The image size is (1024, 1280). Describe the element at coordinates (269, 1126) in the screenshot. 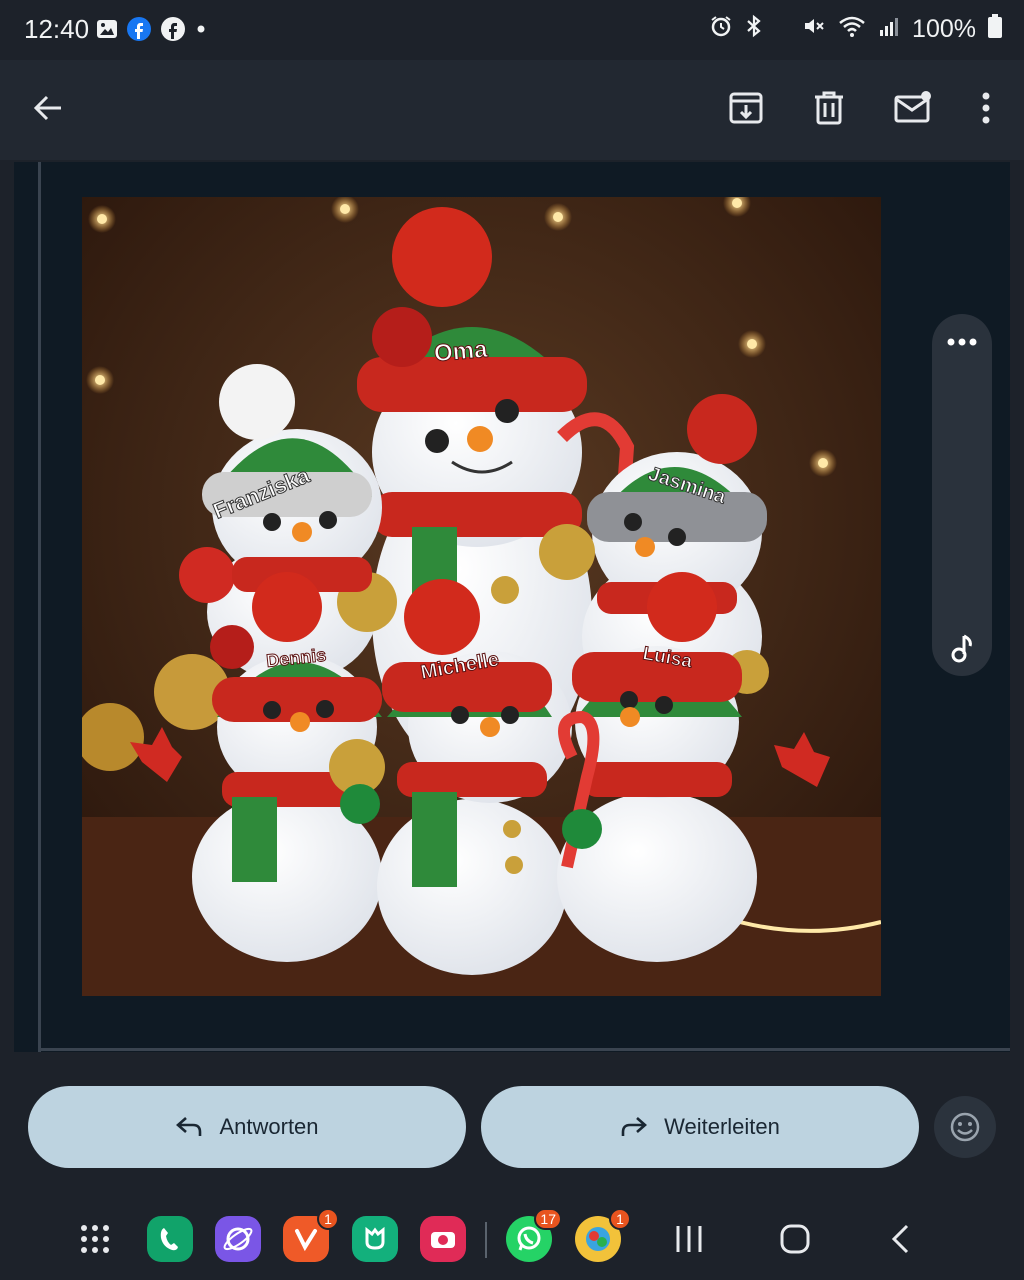

I see `reply-label: Antworten` at that location.